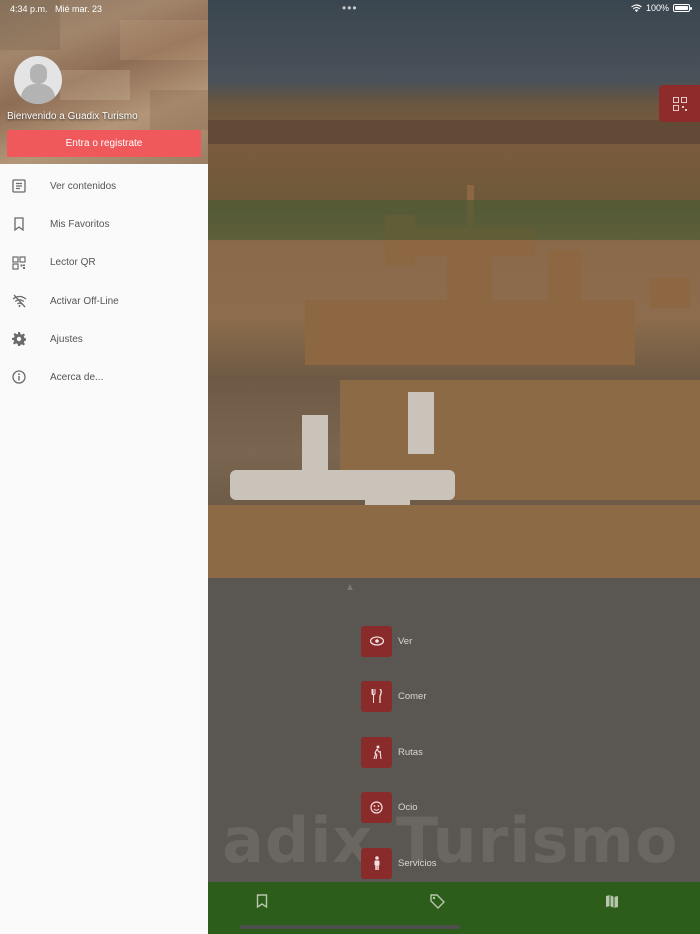 This screenshot has width=700, height=934. What do you see at coordinates (104, 339) in the screenshot?
I see `menu-item-ajustes: Ajustes` at bounding box center [104, 339].